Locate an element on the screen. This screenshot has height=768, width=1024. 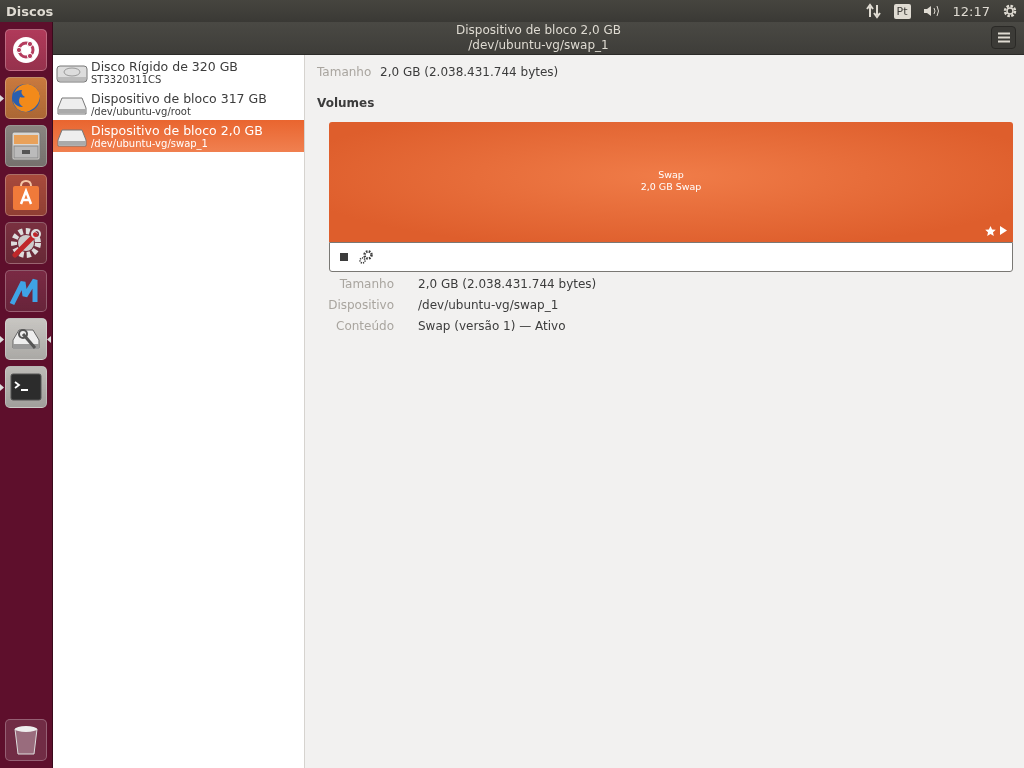
volume-name: Swap is located at coordinates (671, 175).